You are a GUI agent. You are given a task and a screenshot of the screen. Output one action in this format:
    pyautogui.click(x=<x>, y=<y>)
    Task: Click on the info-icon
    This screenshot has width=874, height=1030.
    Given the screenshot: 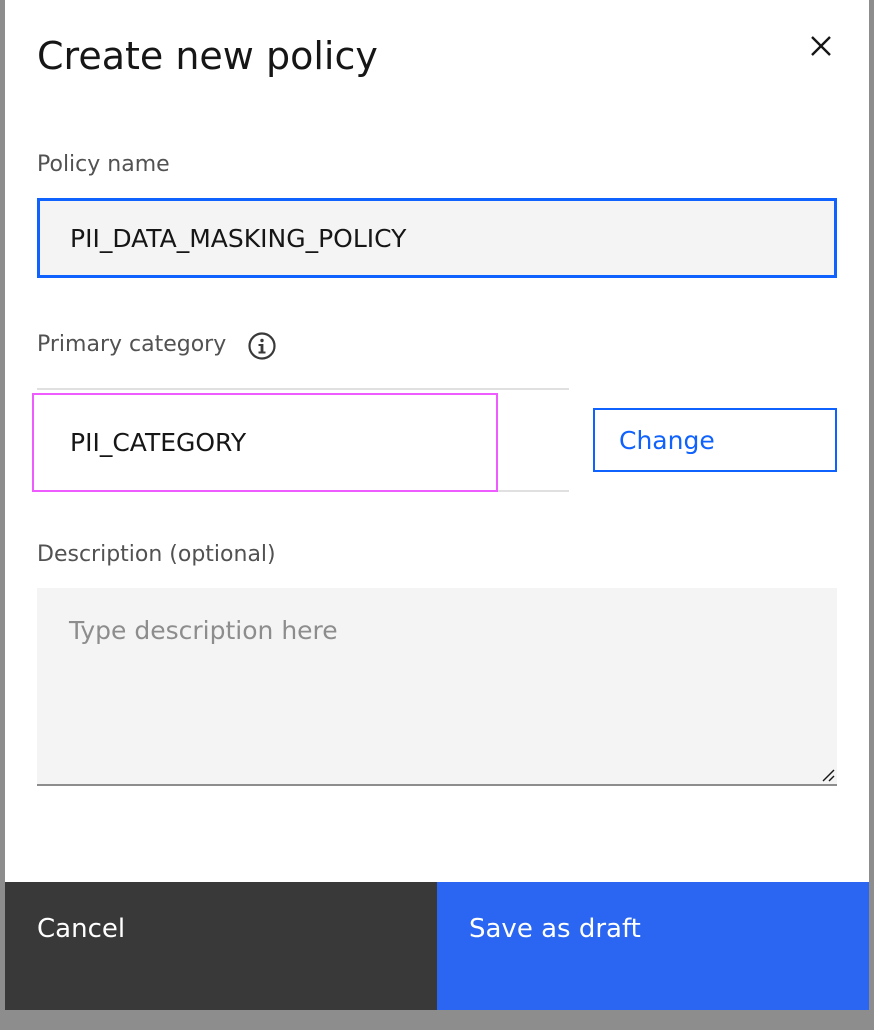 What is the action you would take?
    pyautogui.click(x=262, y=346)
    